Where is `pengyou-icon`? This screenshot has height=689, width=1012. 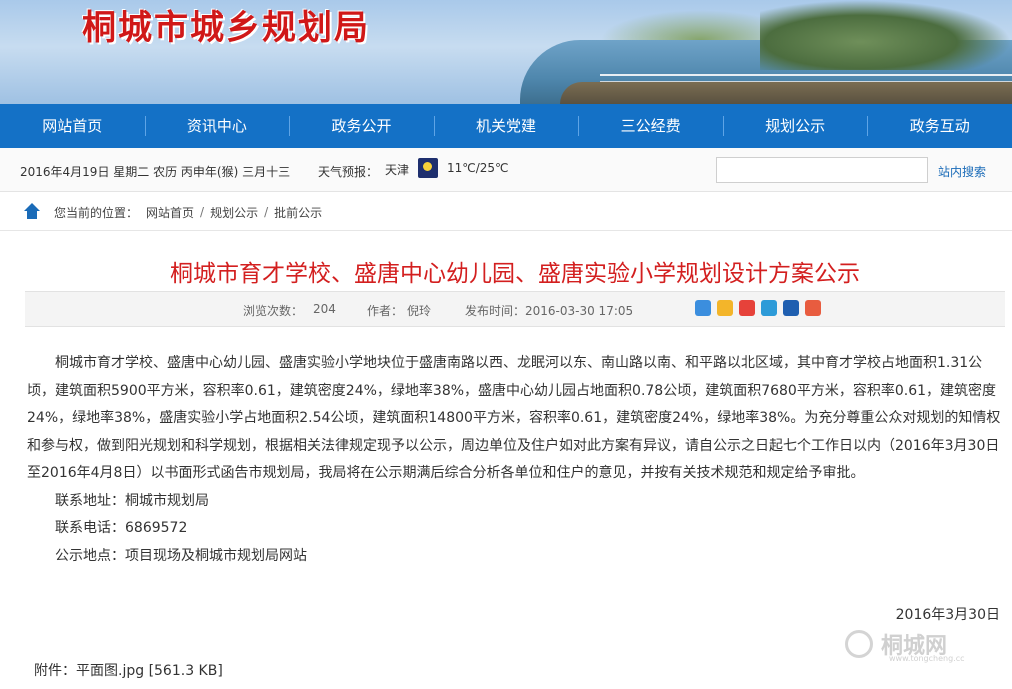
pengyou-icon is located at coordinates (769, 308).